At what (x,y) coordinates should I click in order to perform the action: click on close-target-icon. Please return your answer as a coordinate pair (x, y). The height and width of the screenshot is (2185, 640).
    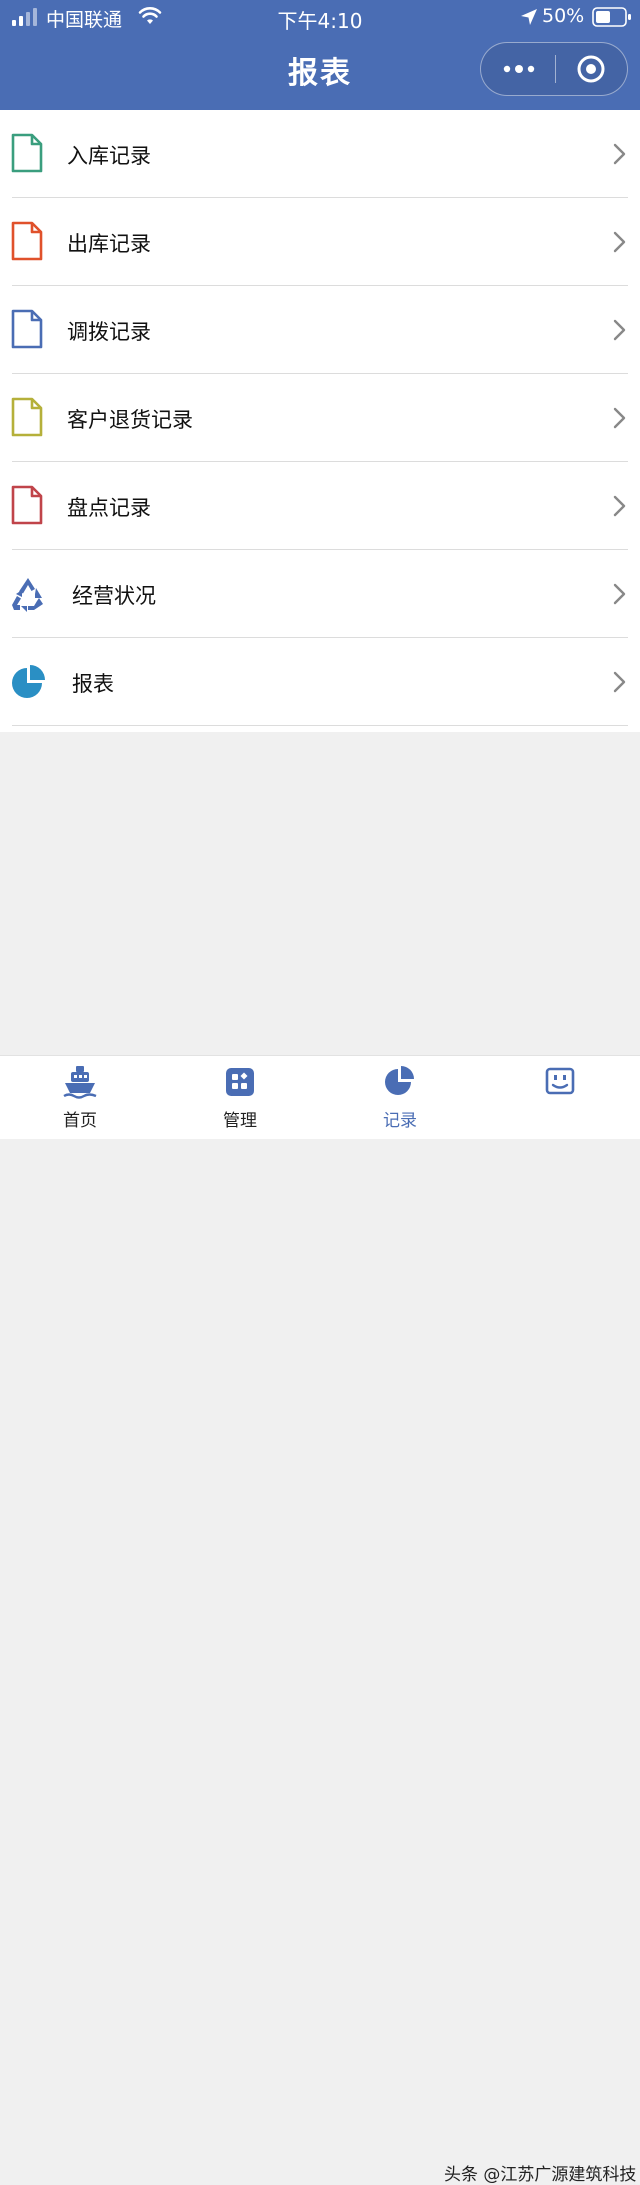
    Looking at the image, I should click on (591, 69).